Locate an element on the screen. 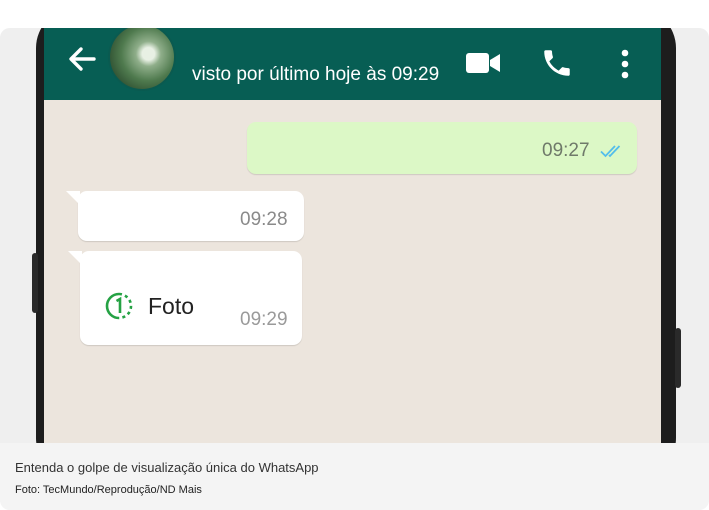 The image size is (709, 510). photo-label: Foto is located at coordinates (171, 306).